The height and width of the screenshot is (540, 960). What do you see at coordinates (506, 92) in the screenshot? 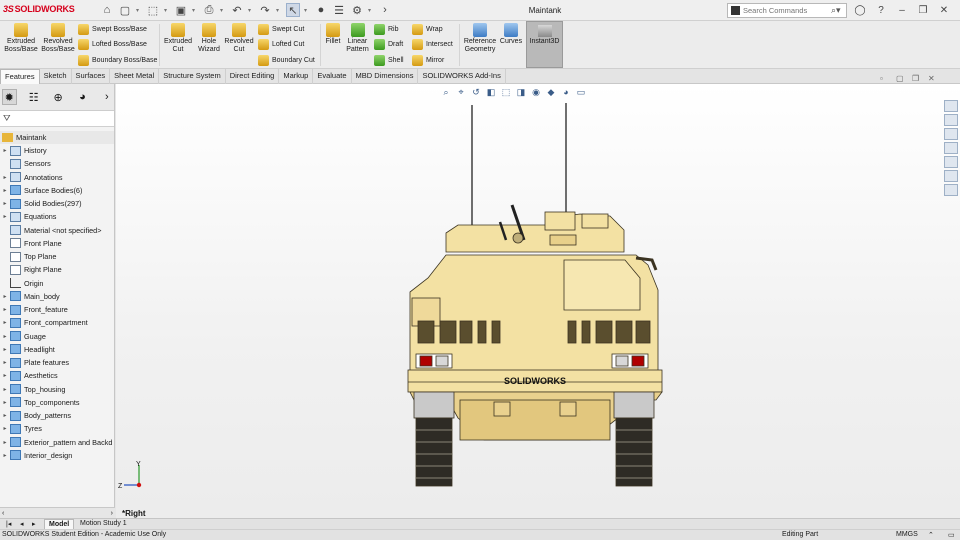
I see `view-orientation-icon: ⬚` at bounding box center [506, 92].